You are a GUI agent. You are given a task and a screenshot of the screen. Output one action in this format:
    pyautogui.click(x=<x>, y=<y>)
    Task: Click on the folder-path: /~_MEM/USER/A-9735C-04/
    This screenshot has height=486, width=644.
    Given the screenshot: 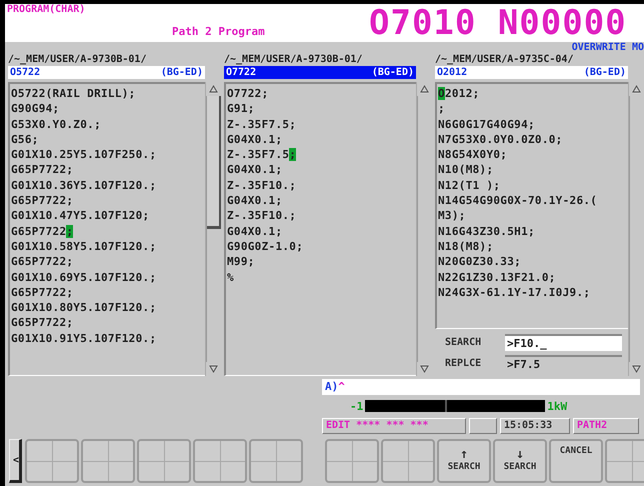 What is the action you would take?
    pyautogui.click(x=504, y=60)
    